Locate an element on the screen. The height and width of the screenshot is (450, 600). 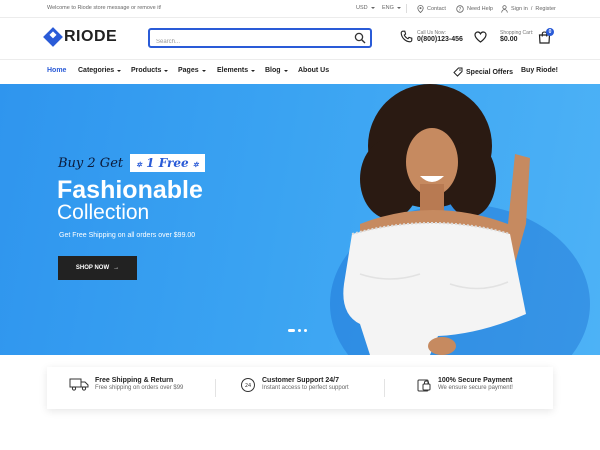
nav-pages: Pages is located at coordinates (192, 70).